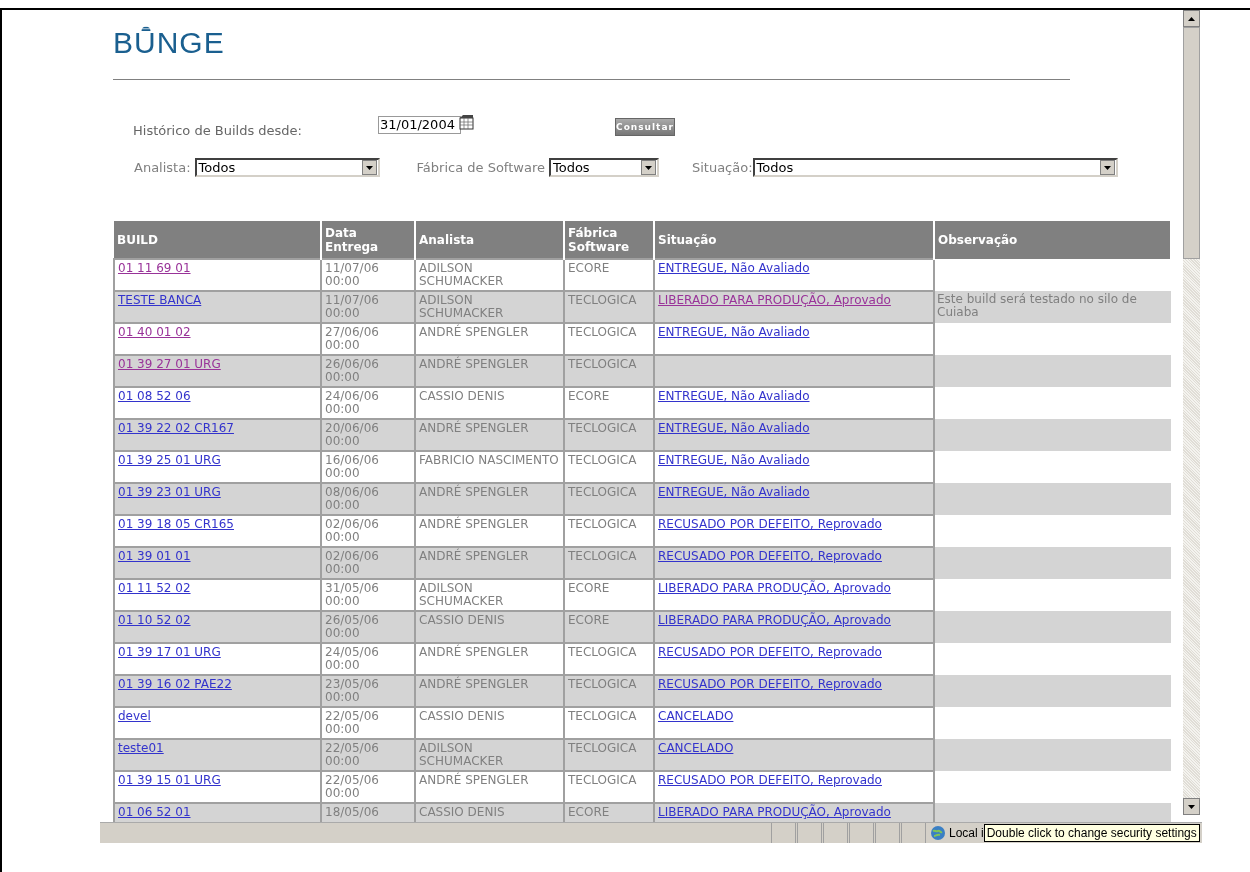 Image resolution: width=1250 pixels, height=872 pixels. What do you see at coordinates (368, 691) in the screenshot?
I see `table-cell: 23/05/06 00:00` at bounding box center [368, 691].